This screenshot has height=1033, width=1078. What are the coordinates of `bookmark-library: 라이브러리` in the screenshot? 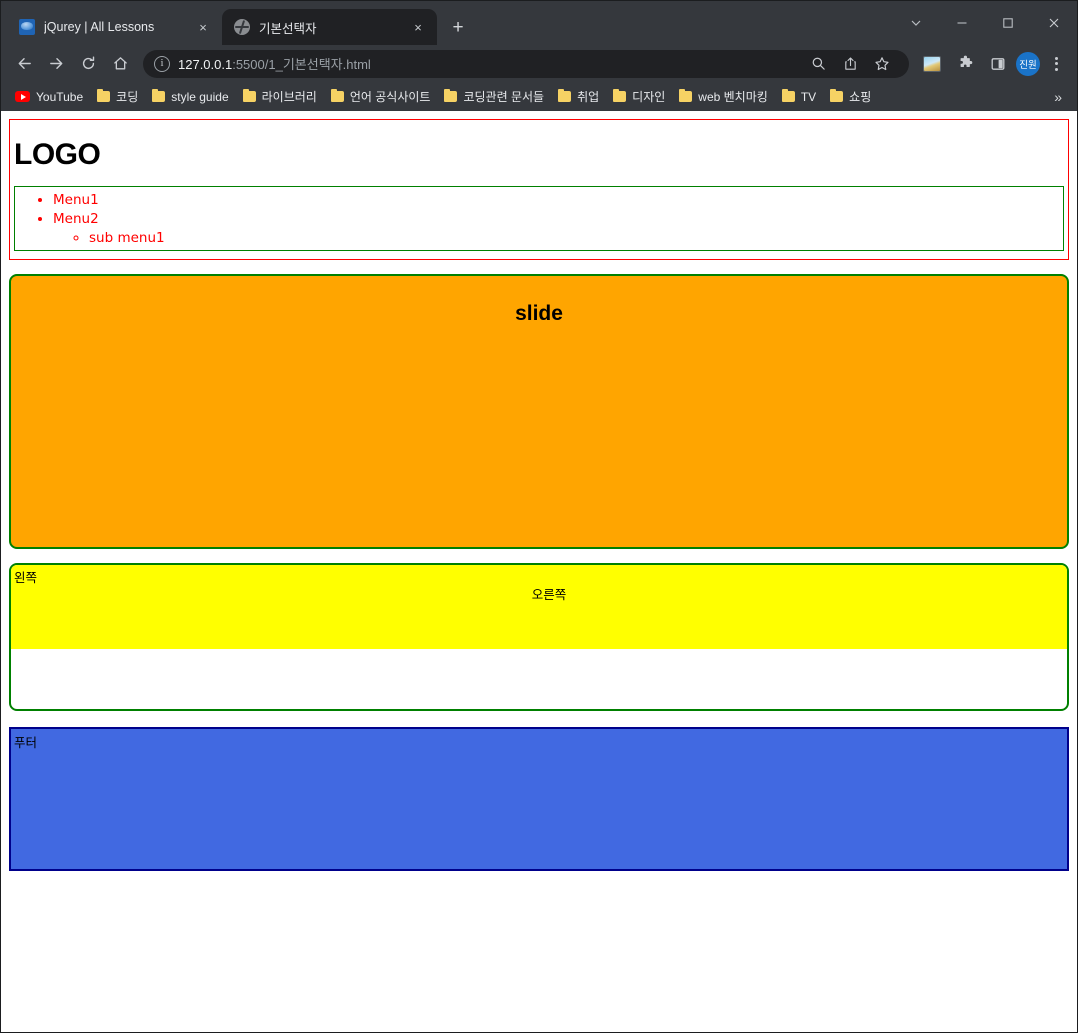 It's located at (280, 96).